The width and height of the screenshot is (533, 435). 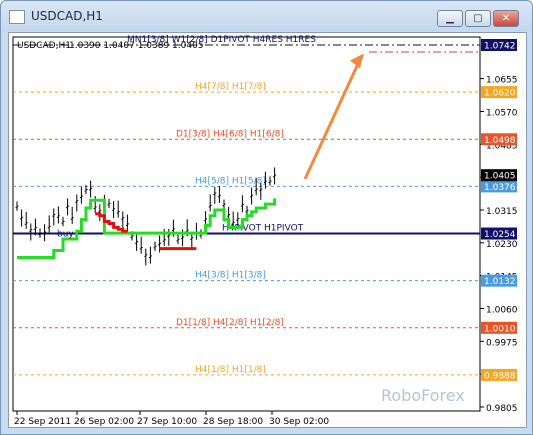 What do you see at coordinates (67, 16) in the screenshot?
I see `window-title: USDCAD,H1` at bounding box center [67, 16].